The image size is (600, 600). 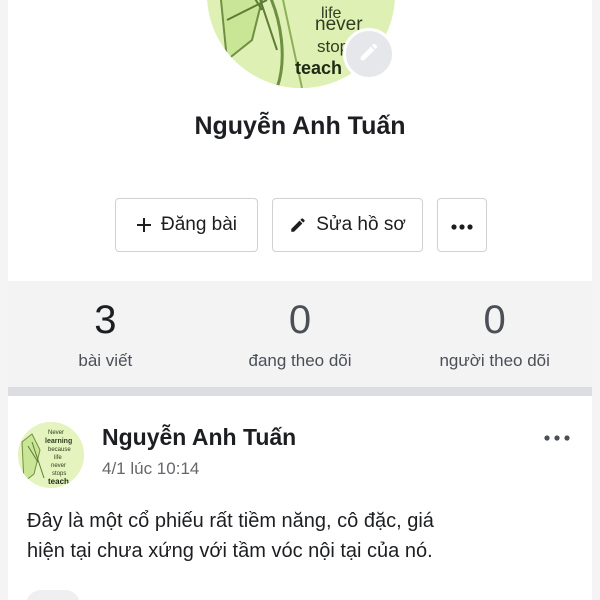 I want to click on stat-posts-count: 3, so click(x=105, y=320).